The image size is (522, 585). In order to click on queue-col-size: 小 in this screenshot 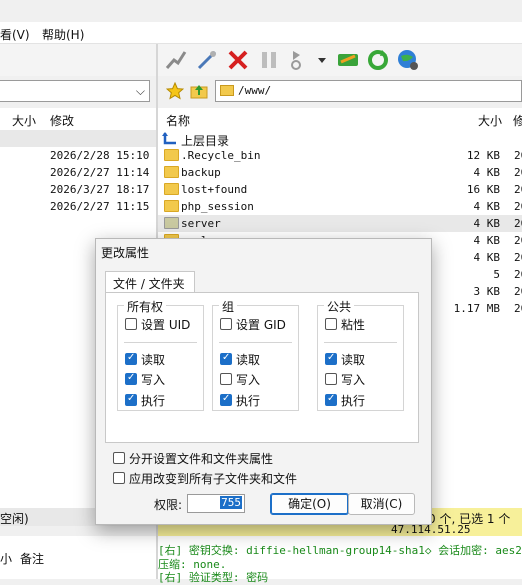, I will do `click(6, 558)`.